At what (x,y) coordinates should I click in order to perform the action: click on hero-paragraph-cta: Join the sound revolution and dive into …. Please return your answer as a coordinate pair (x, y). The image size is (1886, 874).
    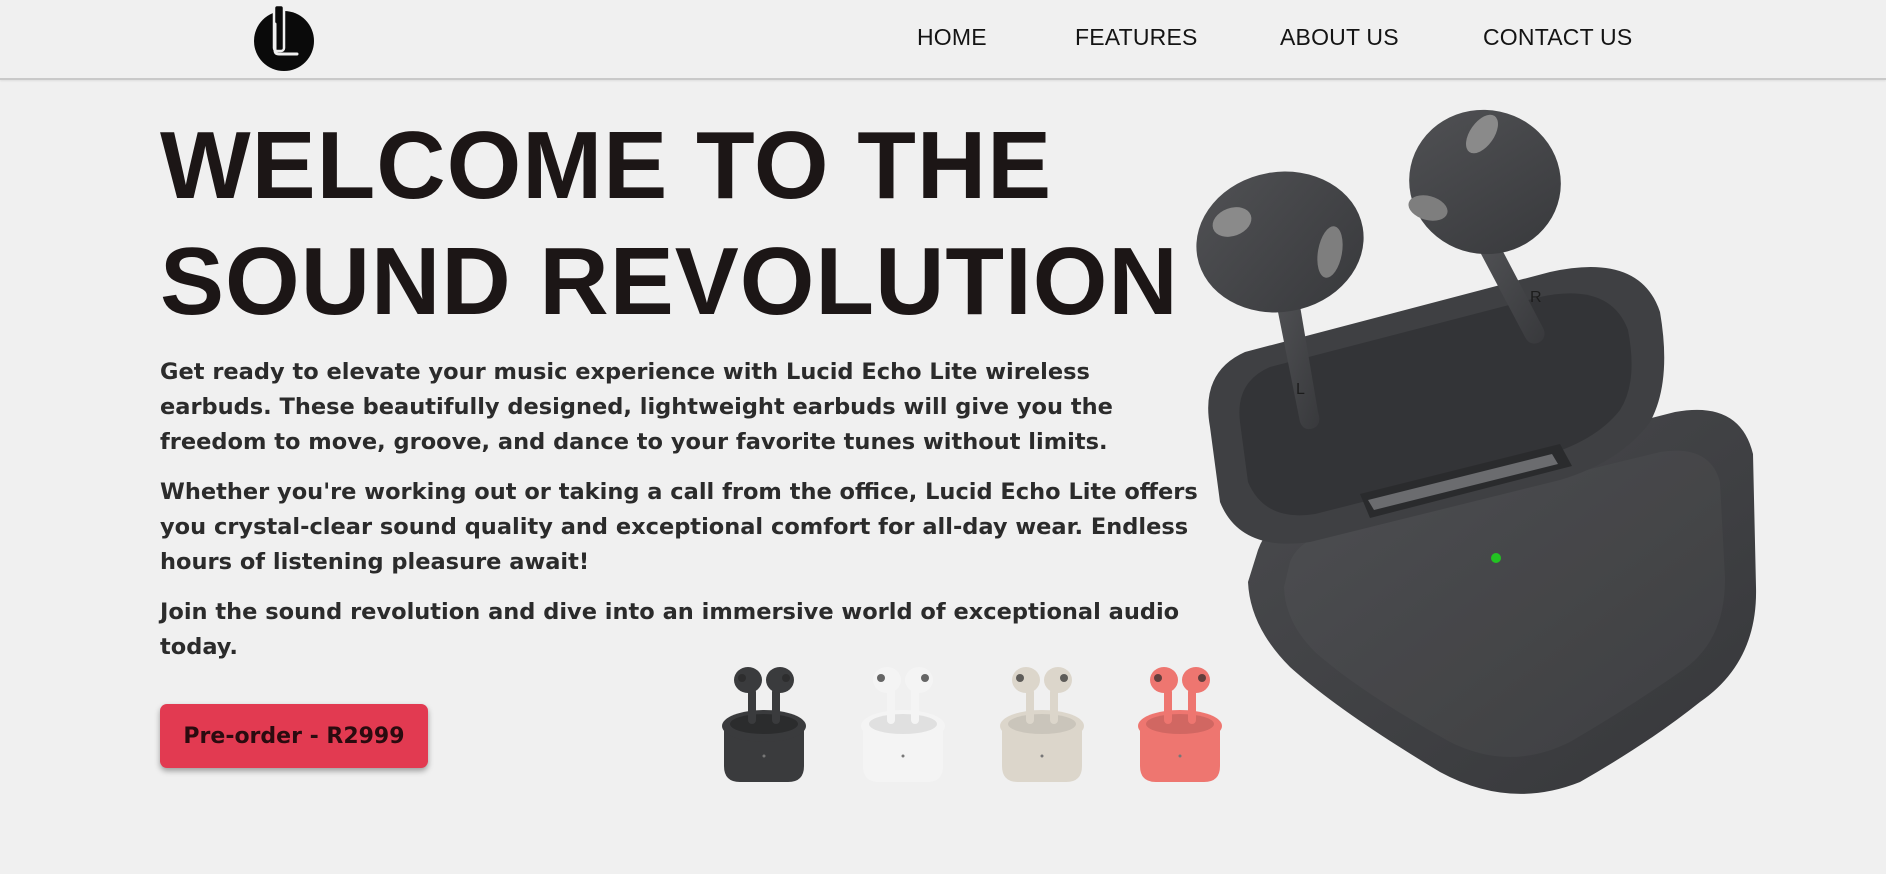
    Looking at the image, I should click on (670, 629).